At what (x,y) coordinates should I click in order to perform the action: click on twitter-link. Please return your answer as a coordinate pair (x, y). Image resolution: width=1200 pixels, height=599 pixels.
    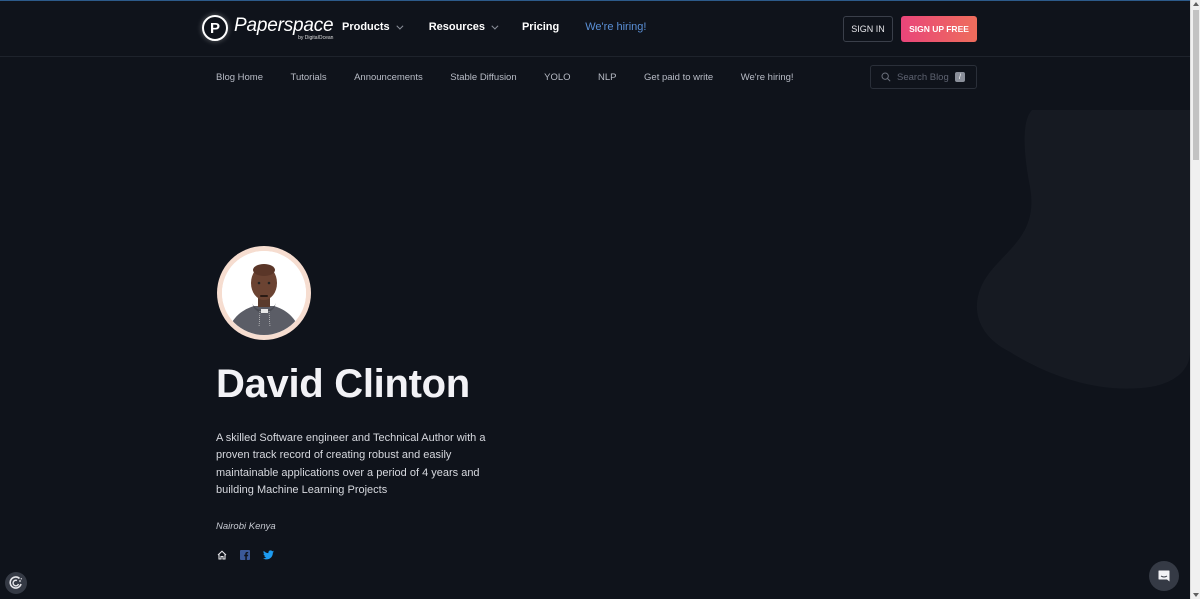
    Looking at the image, I should click on (268, 555).